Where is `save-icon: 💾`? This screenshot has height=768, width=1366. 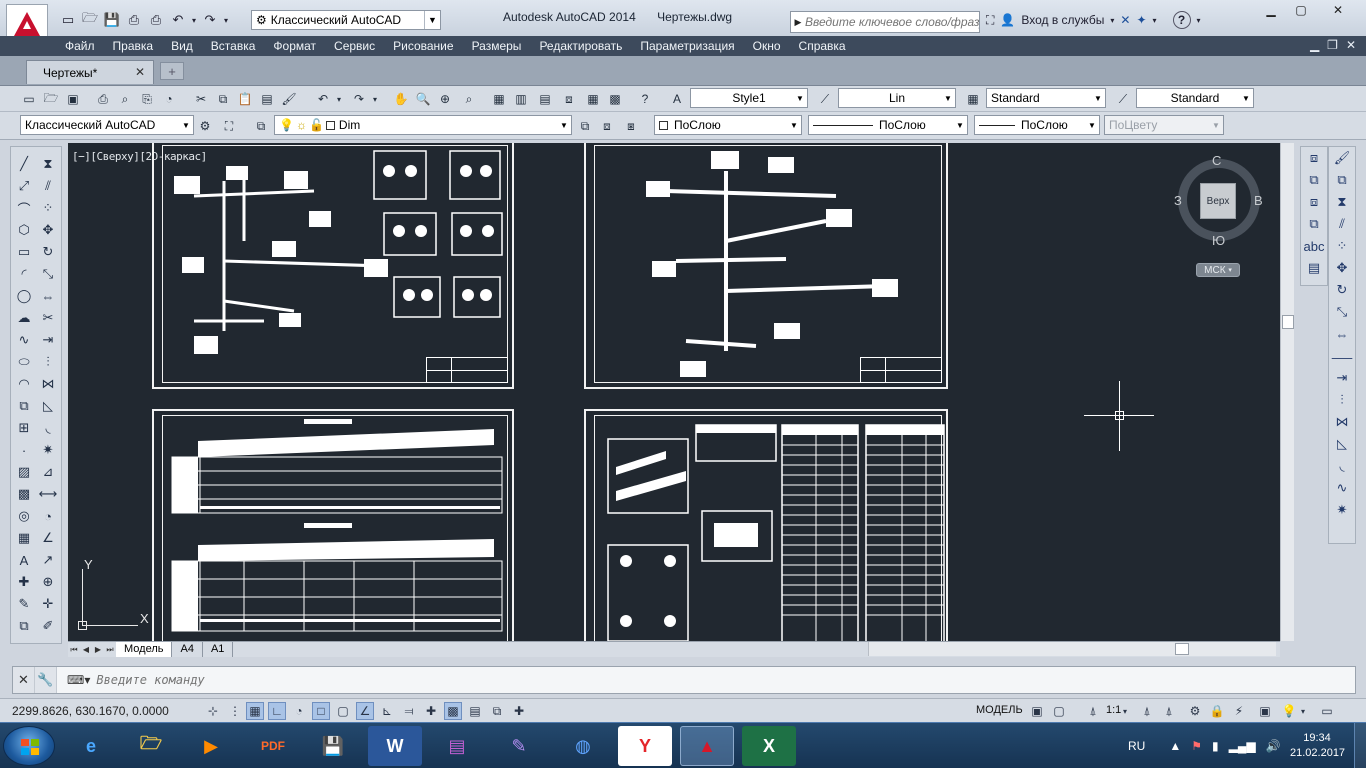 save-icon: 💾 is located at coordinates (112, 20).